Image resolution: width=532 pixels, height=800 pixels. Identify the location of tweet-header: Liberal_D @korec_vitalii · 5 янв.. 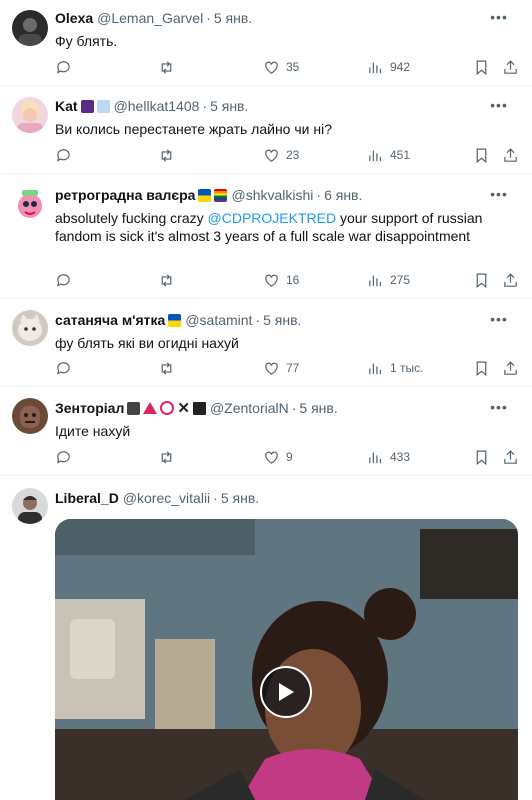
(287, 498).